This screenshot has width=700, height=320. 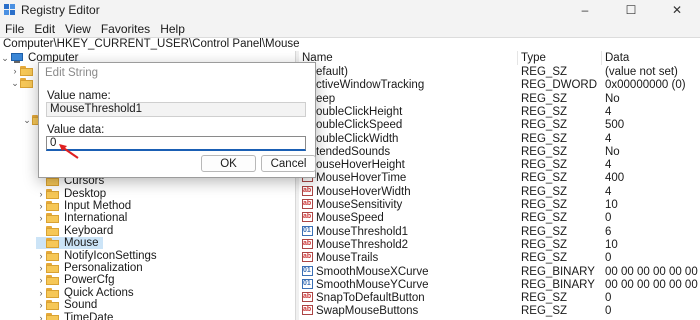 I want to click on registry-editor-app-icon, so click(x=10, y=10).